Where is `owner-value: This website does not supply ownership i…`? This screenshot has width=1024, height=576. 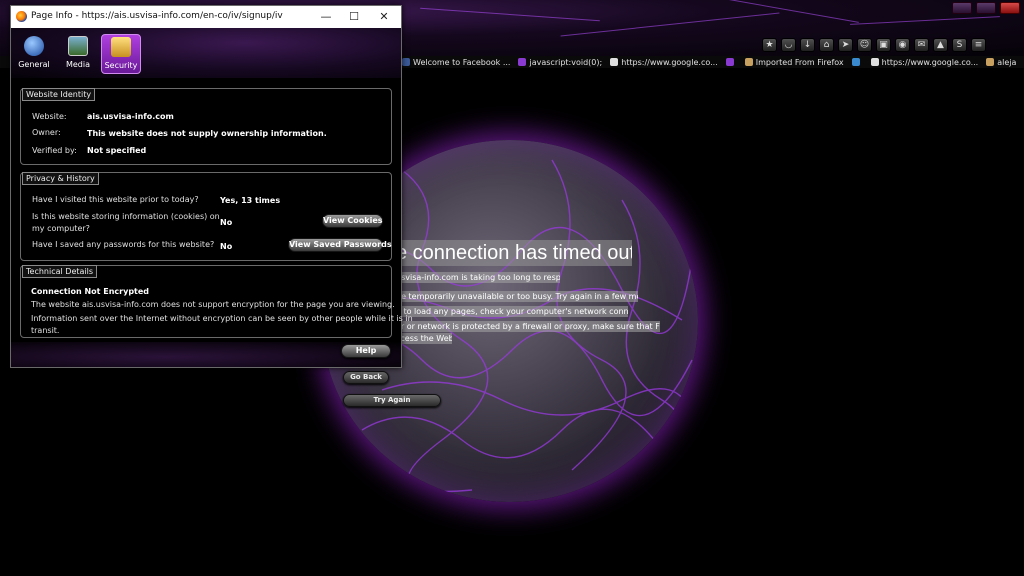 owner-value: This website does not supply ownership i… is located at coordinates (207, 133).